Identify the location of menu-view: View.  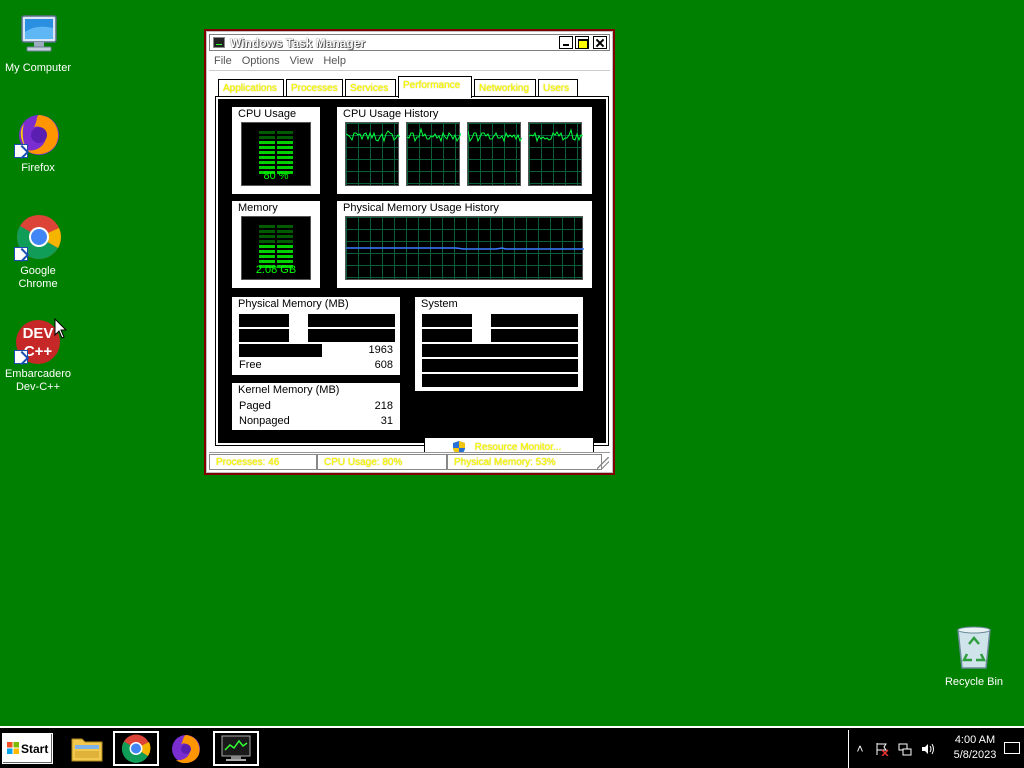
(302, 61).